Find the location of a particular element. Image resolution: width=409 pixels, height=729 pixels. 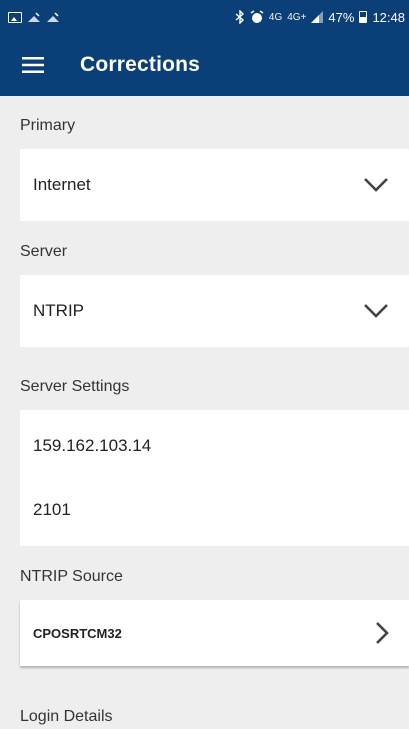

signal-strength-icon is located at coordinates (317, 17).